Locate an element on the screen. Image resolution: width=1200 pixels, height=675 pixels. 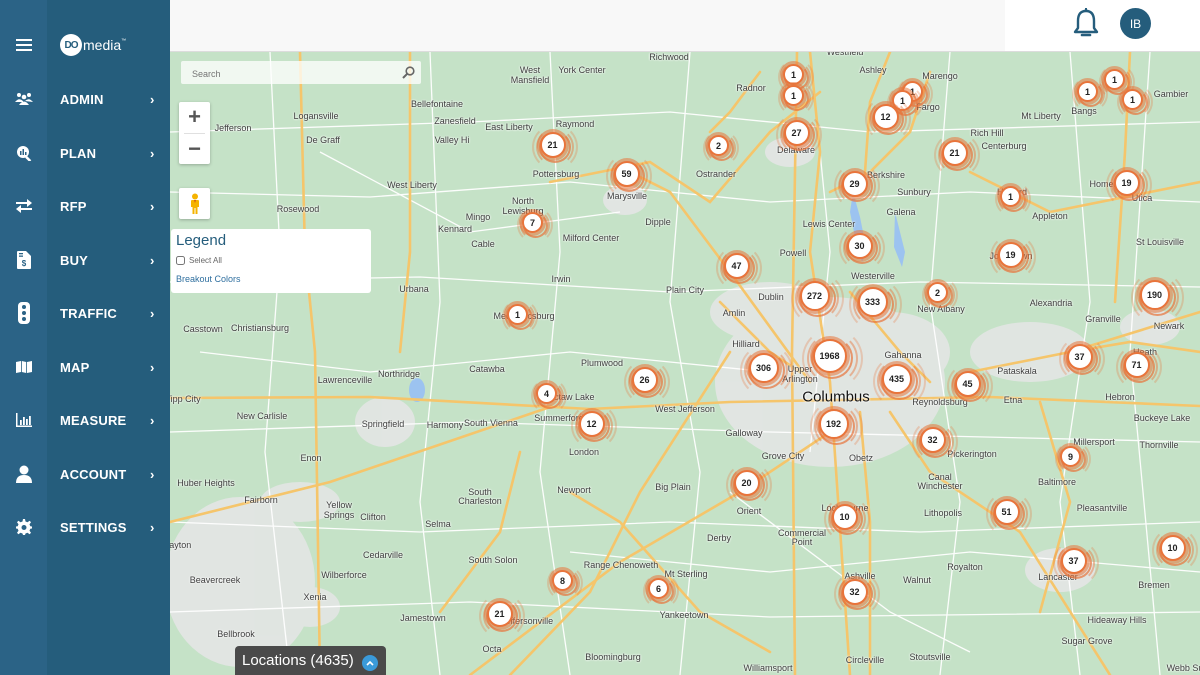
town-label: Obetz is located at coordinates (861, 458).